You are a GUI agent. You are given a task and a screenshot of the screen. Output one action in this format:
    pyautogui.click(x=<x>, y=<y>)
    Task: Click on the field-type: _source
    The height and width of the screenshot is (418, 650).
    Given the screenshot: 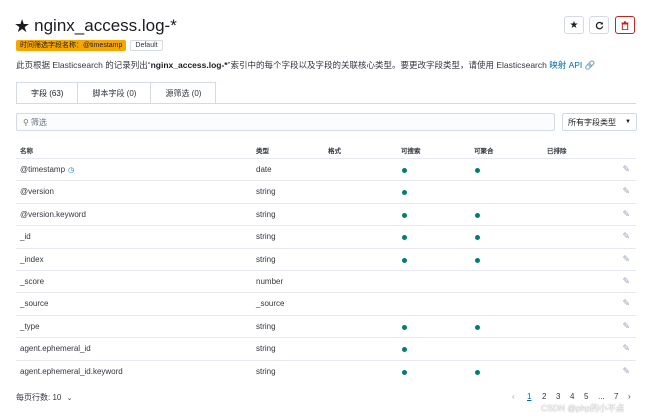 What is the action you would take?
    pyautogui.click(x=270, y=304)
    